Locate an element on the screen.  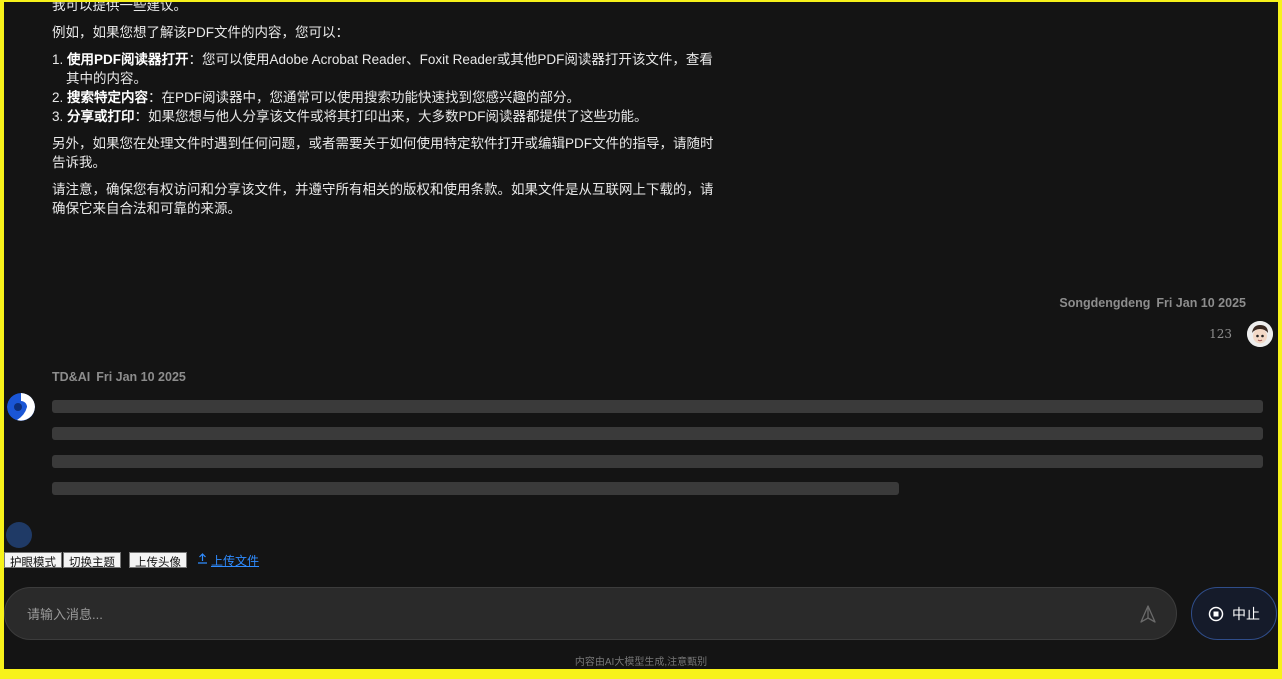
message-line: 我可以提供一些建议。 is located at coordinates (119, 7).